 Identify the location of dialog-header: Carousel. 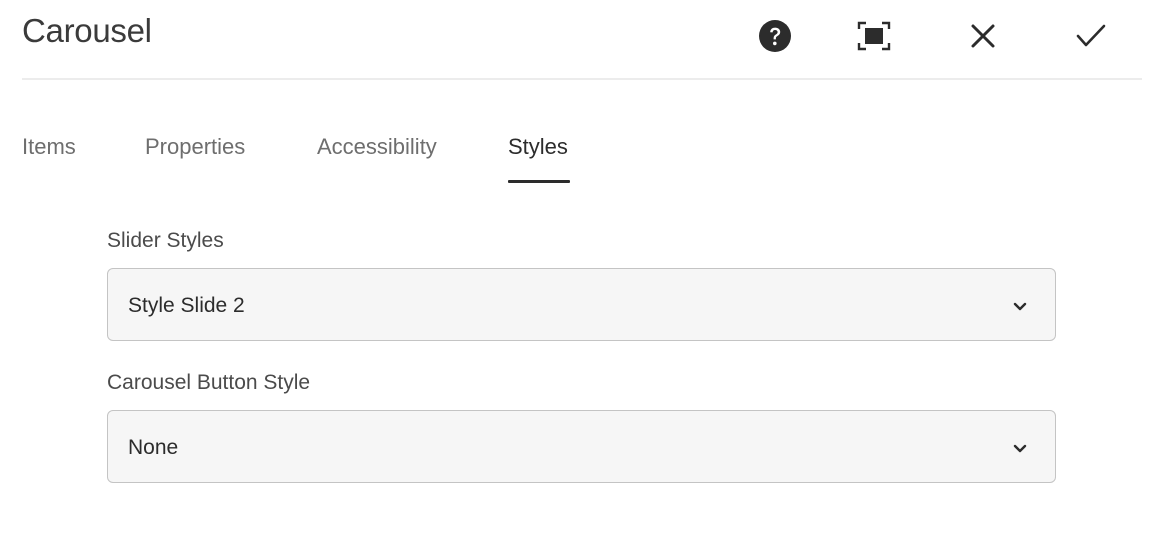
(577, 40).